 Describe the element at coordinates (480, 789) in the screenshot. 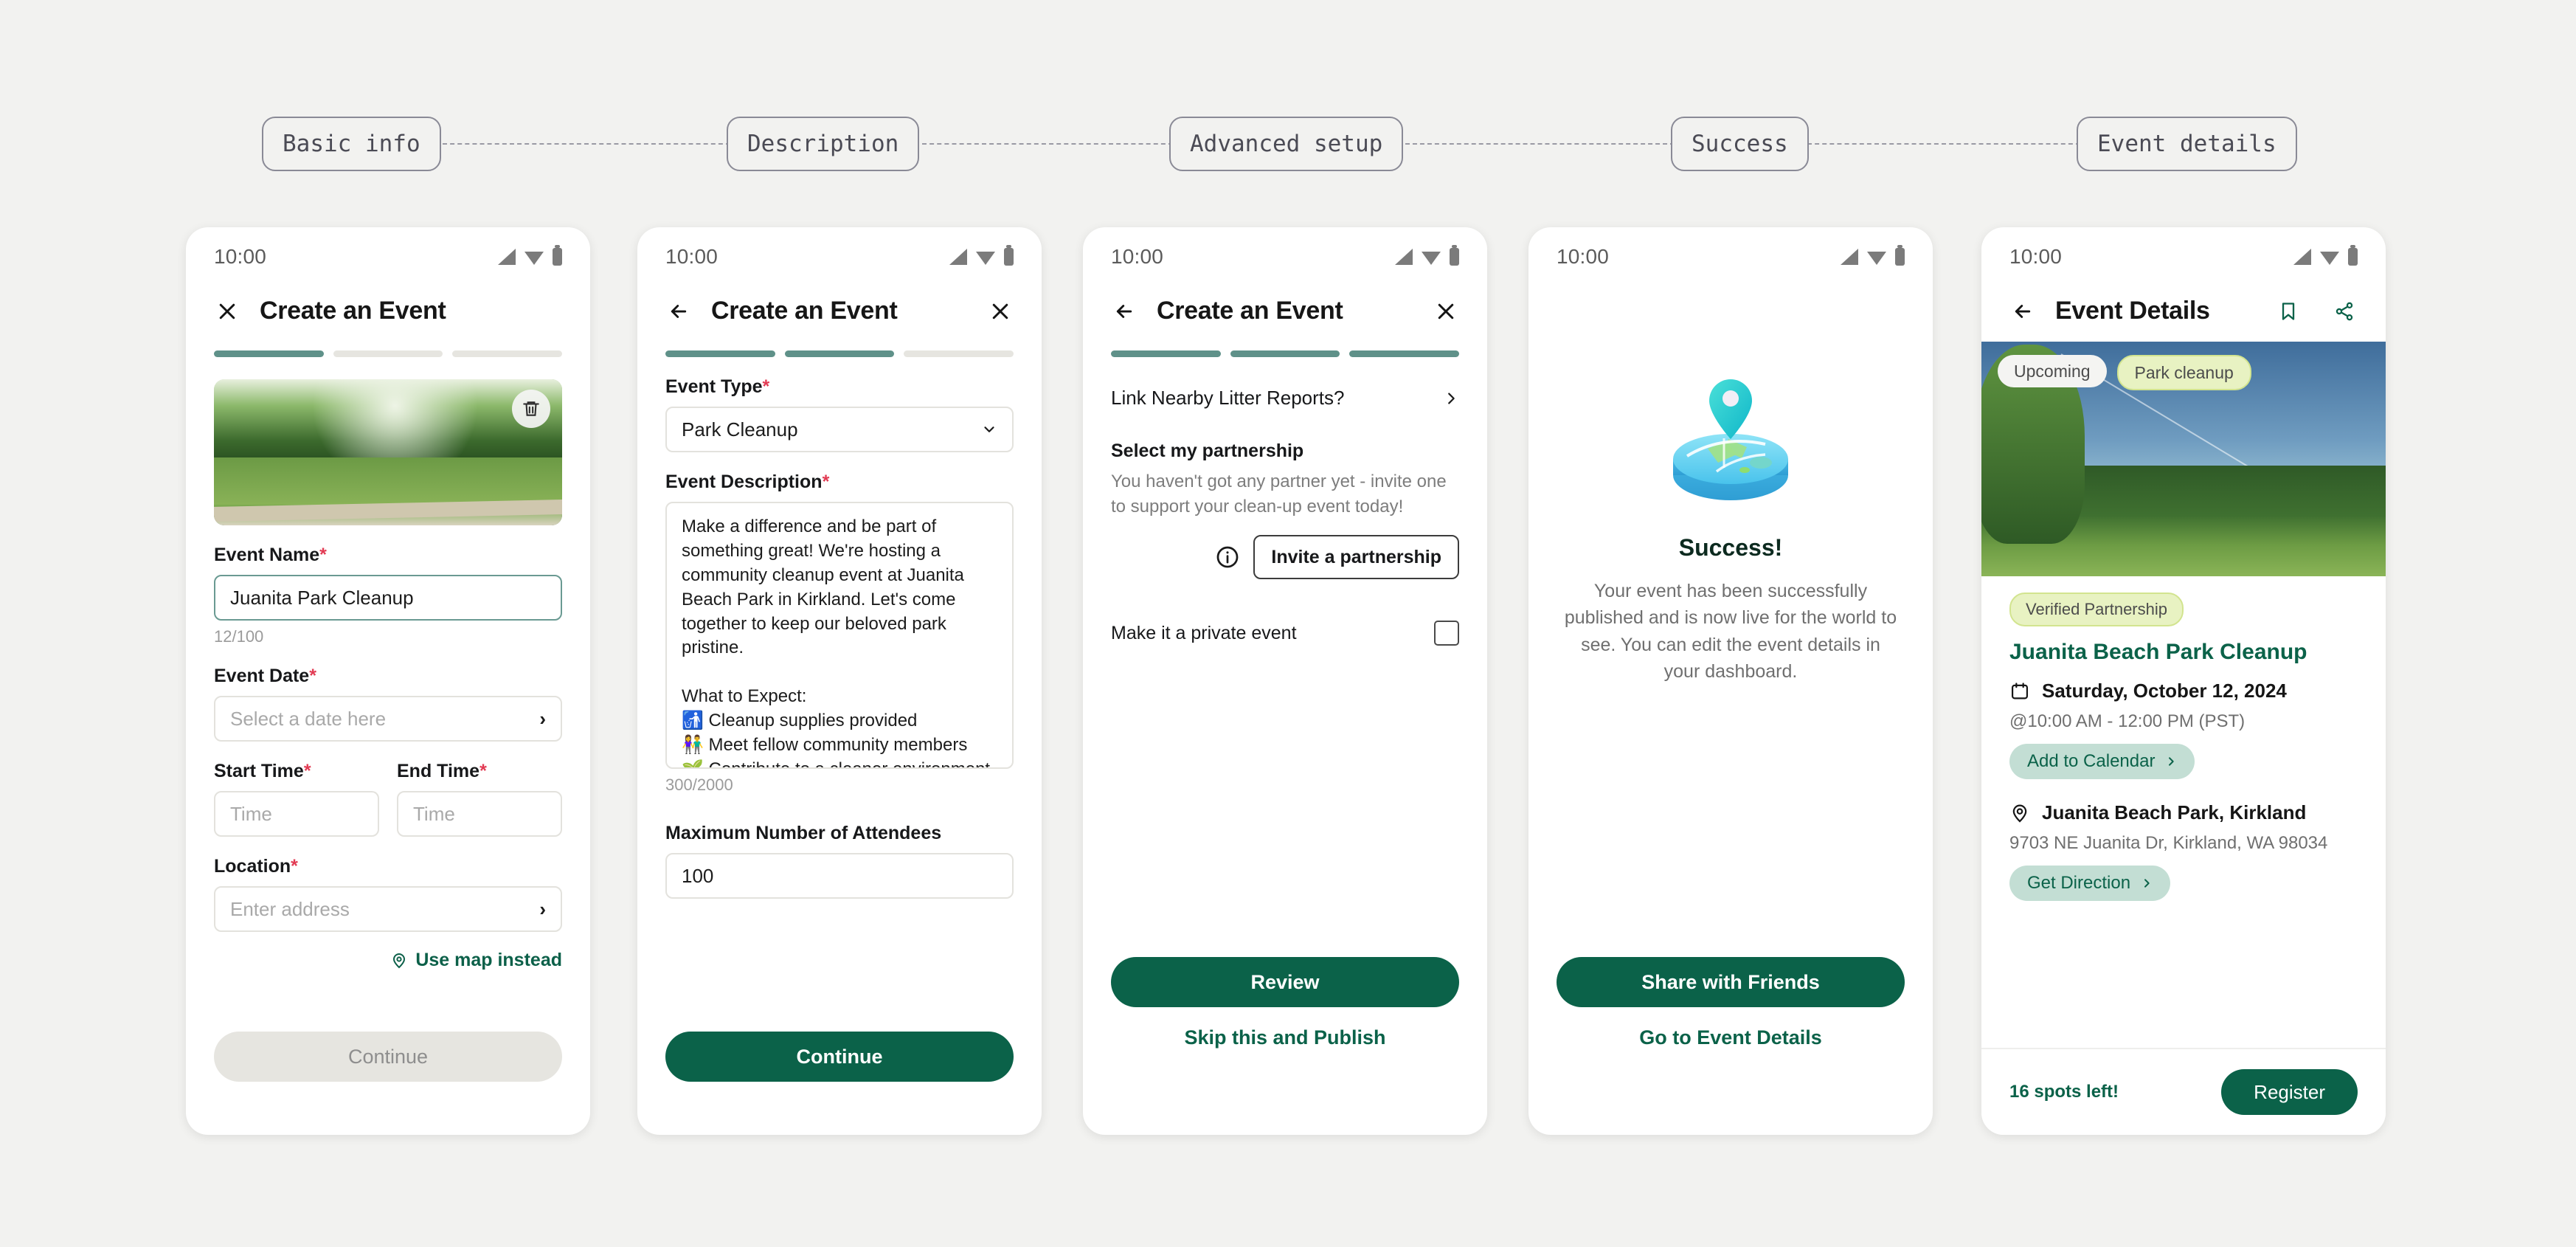

I see `end-time-group: End Time* Time` at that location.